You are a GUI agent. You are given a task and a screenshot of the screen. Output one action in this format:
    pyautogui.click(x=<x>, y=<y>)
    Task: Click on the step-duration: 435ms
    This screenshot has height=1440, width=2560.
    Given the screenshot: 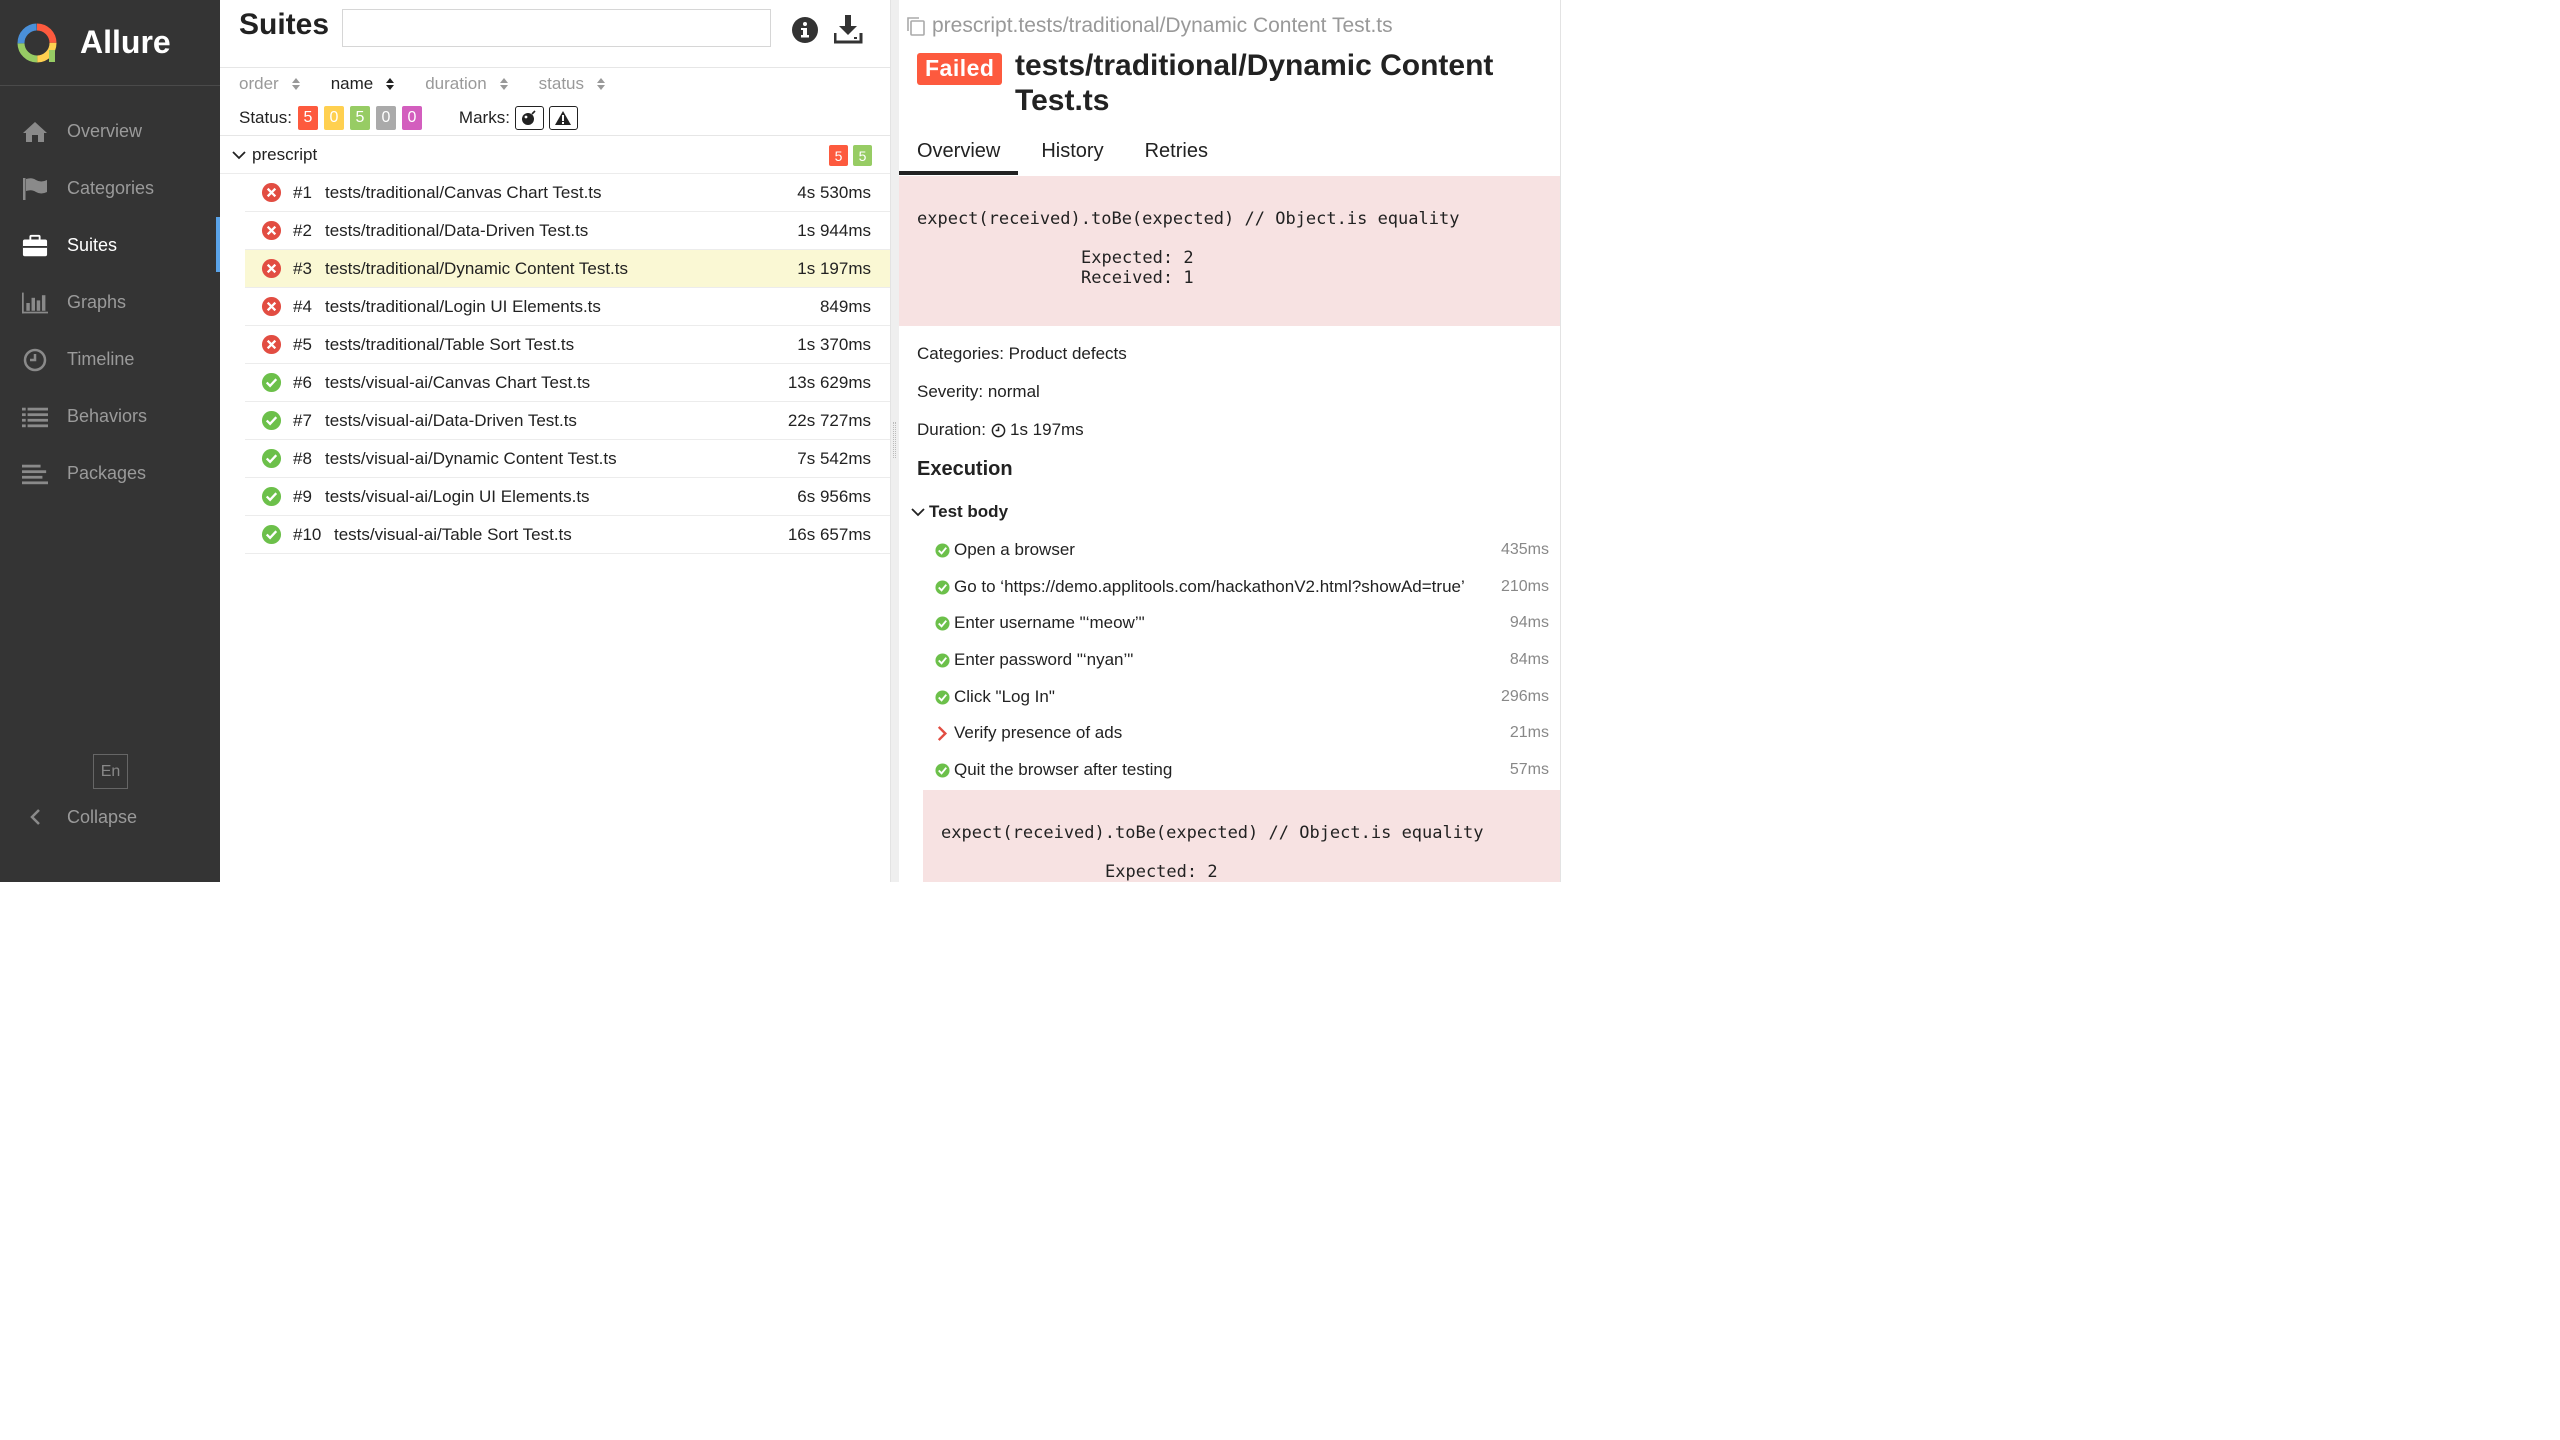 What is the action you would take?
    pyautogui.click(x=1524, y=549)
    